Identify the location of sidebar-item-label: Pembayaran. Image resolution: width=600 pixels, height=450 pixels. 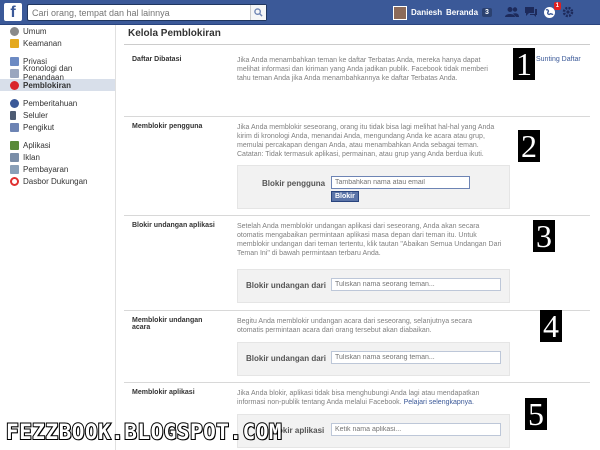
(46, 169).